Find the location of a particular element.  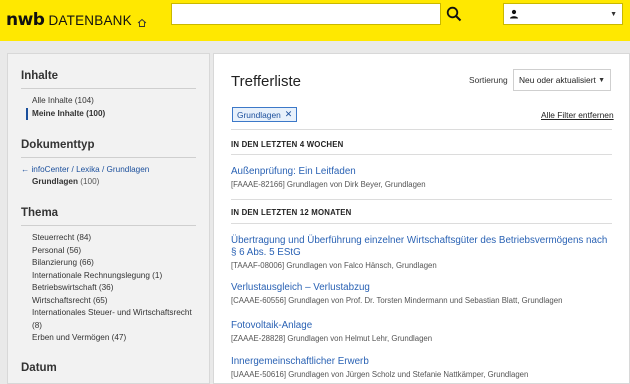

filter-item-grundlagen: Grundlagen (100) is located at coordinates (120, 182).